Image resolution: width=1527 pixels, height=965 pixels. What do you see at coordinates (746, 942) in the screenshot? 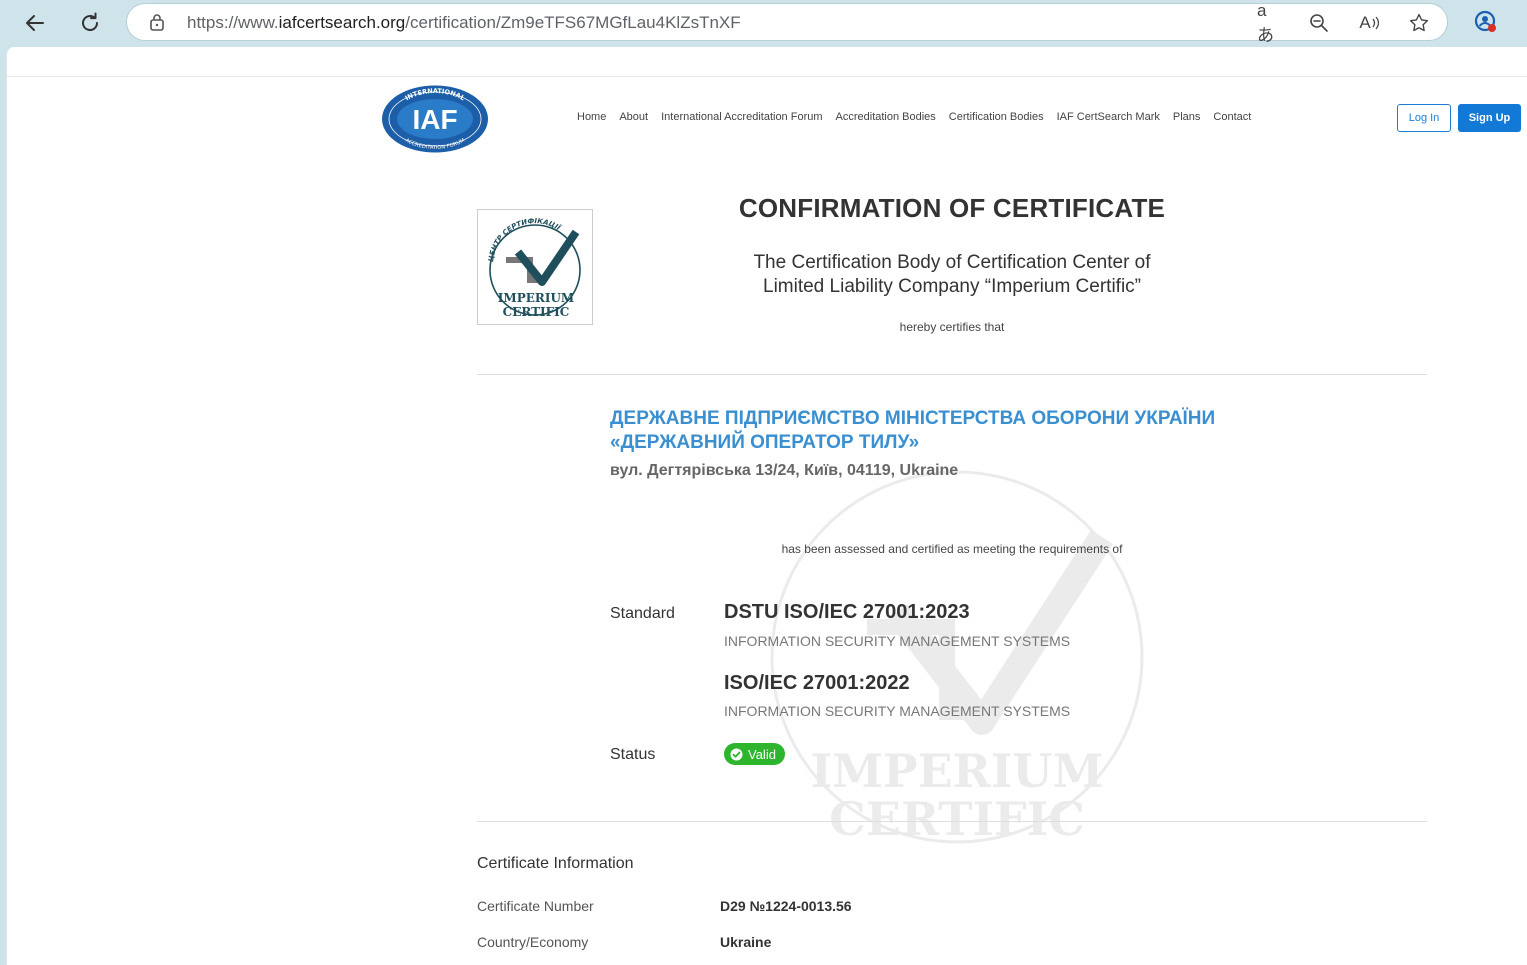
I see `country-economy: Ukraine` at bounding box center [746, 942].